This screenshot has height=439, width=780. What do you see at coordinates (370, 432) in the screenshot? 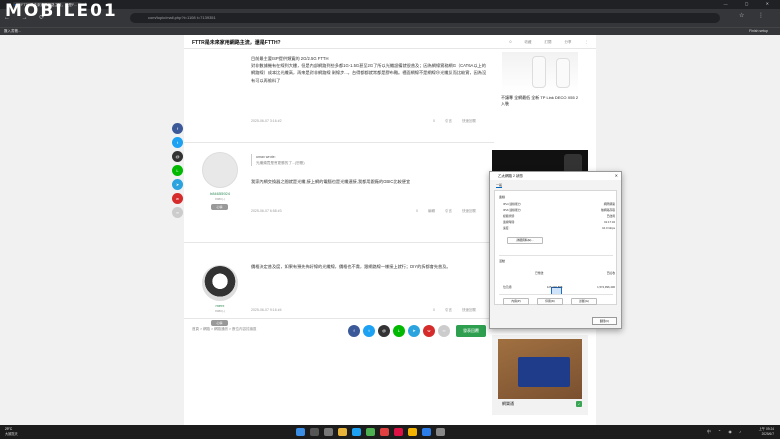
I see `store-icon` at bounding box center [370, 432].